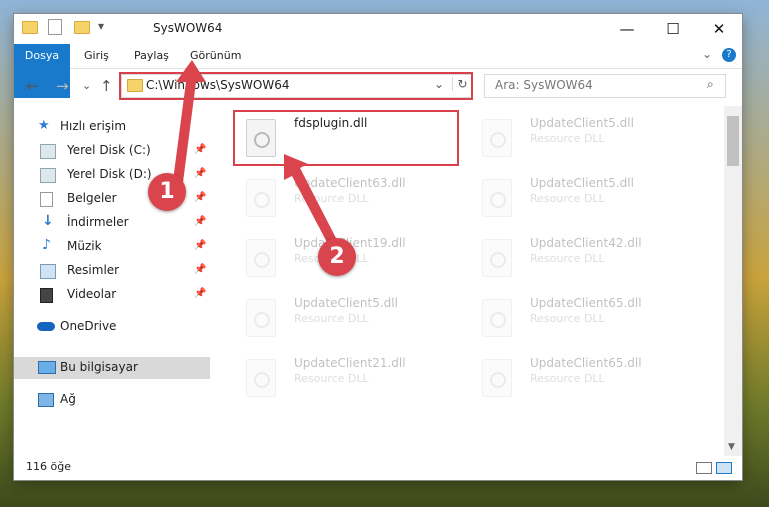  Describe the element at coordinates (167, 192) in the screenshot. I see `step-badge-1: 1` at that location.